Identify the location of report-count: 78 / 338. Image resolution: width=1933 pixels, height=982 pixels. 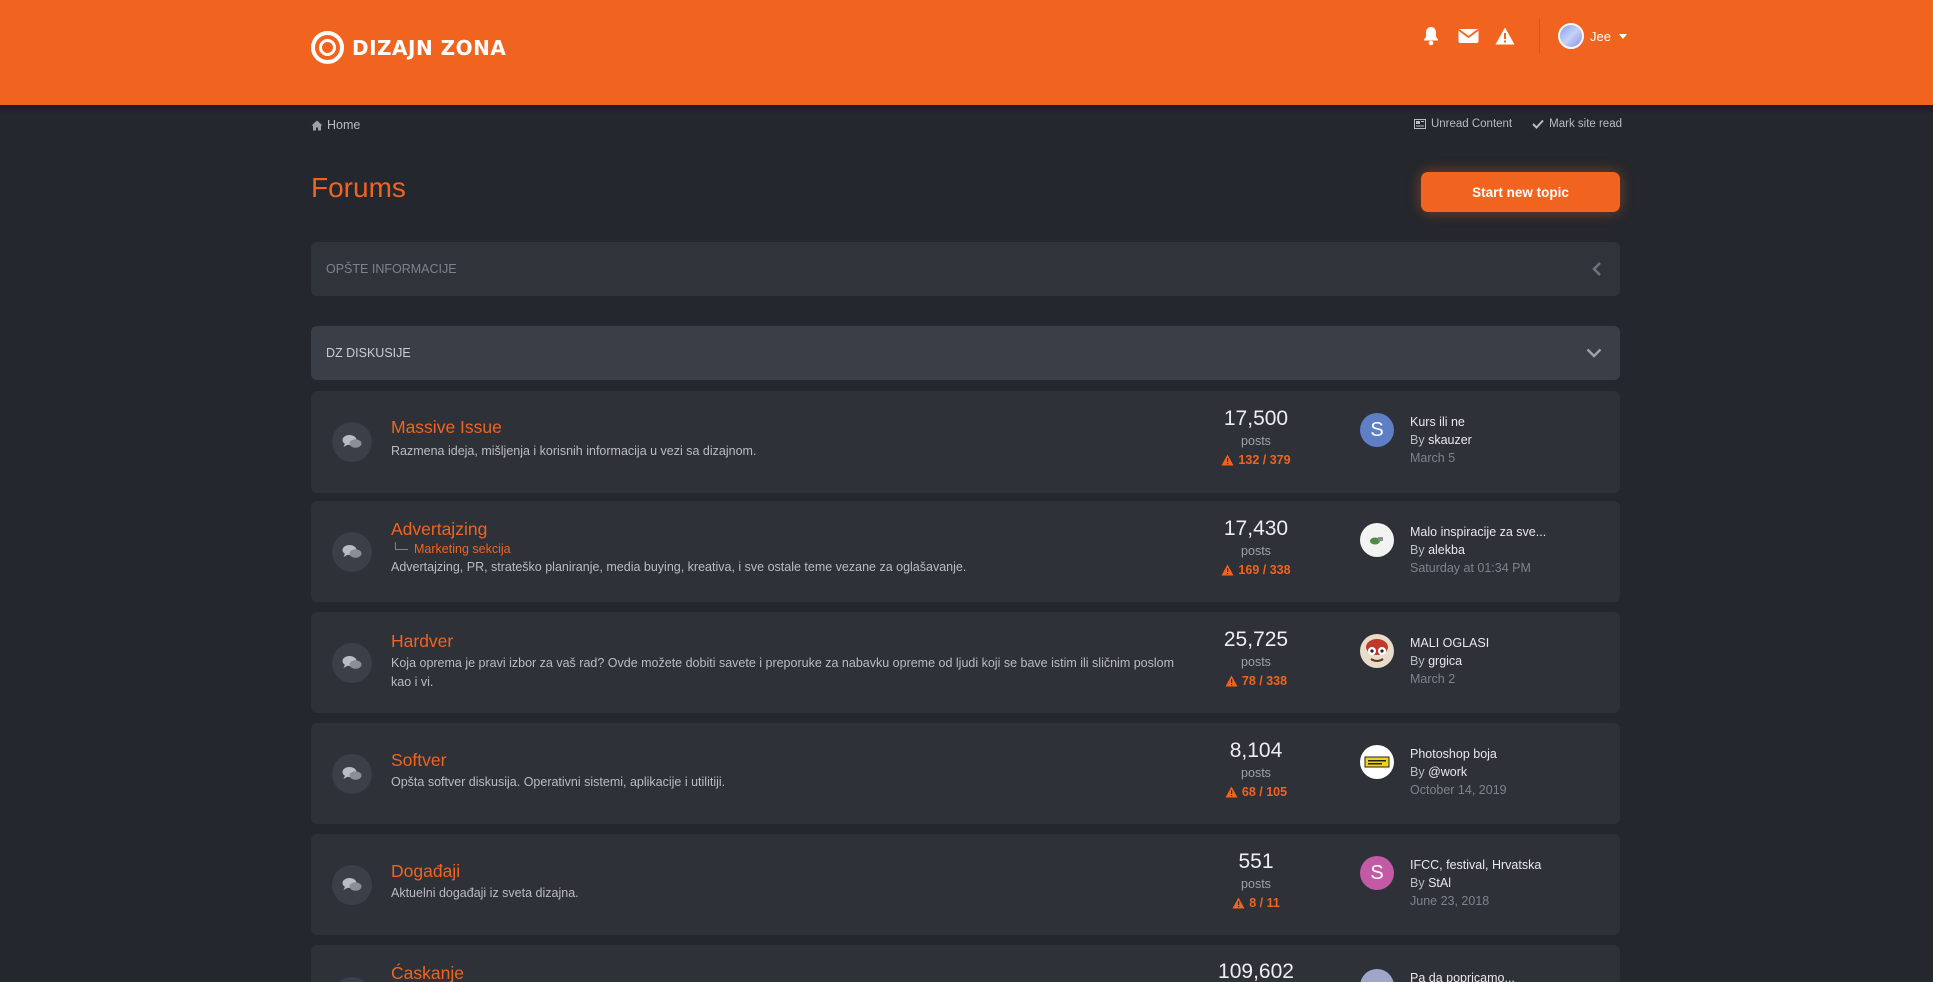
(1256, 681).